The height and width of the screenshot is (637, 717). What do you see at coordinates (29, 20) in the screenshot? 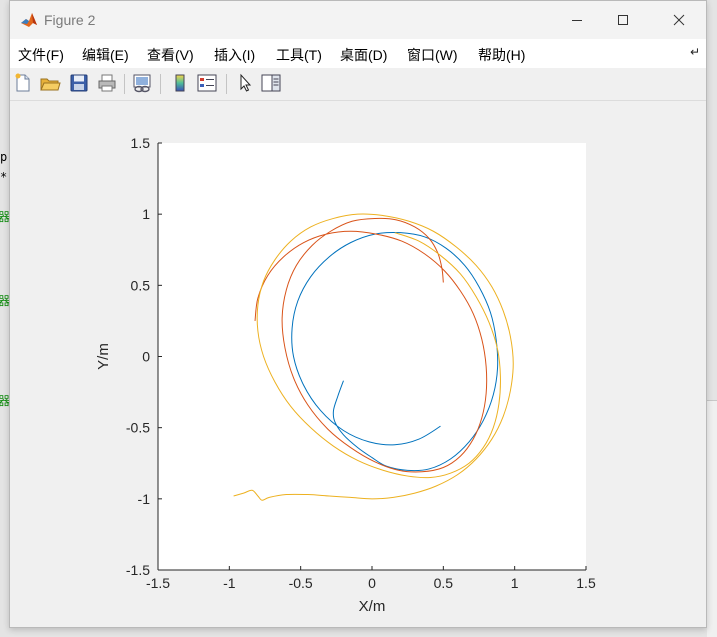
I see `matlab-logo-icon` at bounding box center [29, 20].